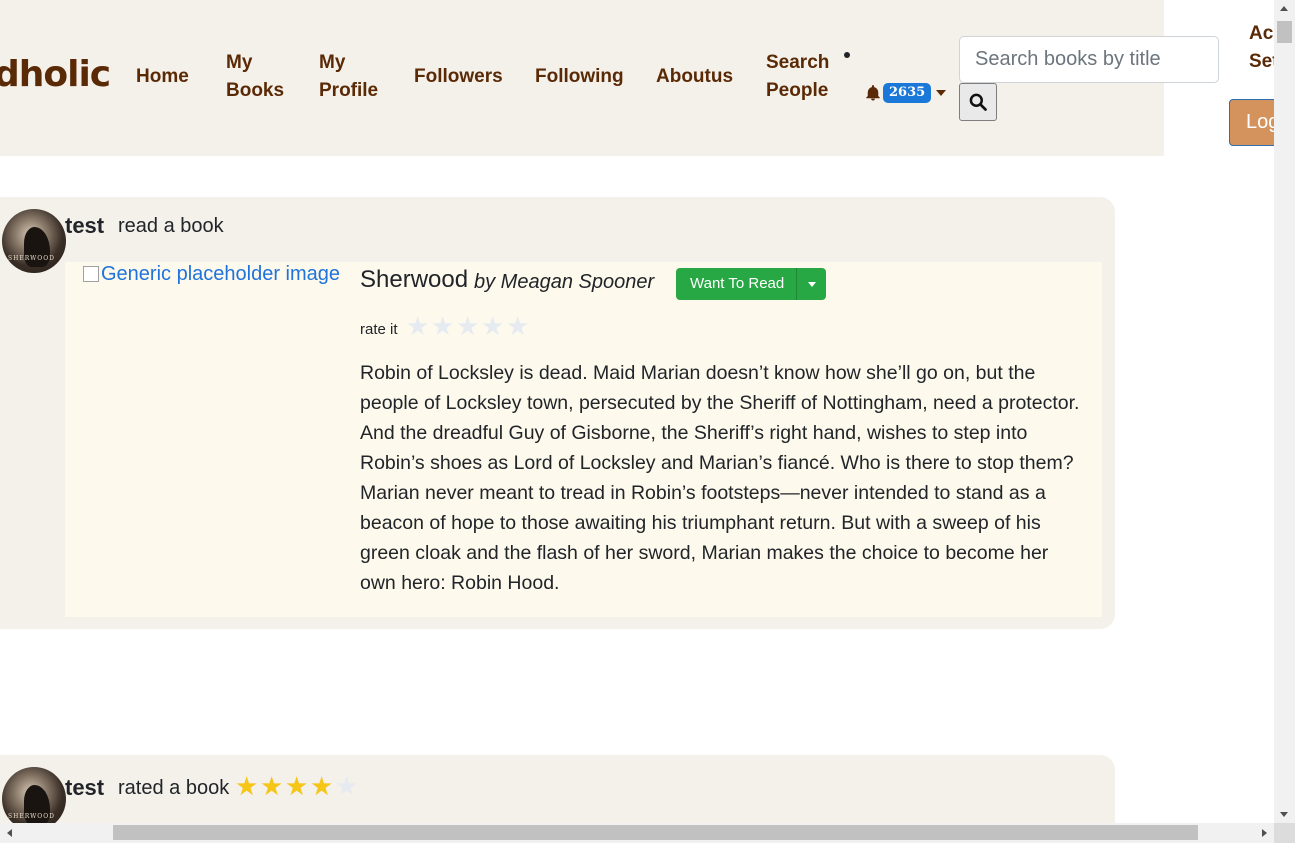 The height and width of the screenshot is (843, 1295). Describe the element at coordinates (806, 77) in the screenshot. I see `nav-search-people: Search People` at that location.